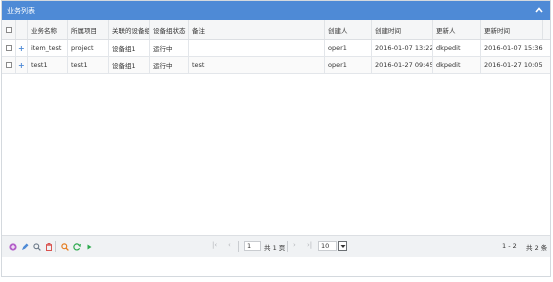 Image resolution: width=553 pixels, height=282 pixels. Describe the element at coordinates (88, 29) in the screenshot. I see `col-header-project: 所属项目` at that location.